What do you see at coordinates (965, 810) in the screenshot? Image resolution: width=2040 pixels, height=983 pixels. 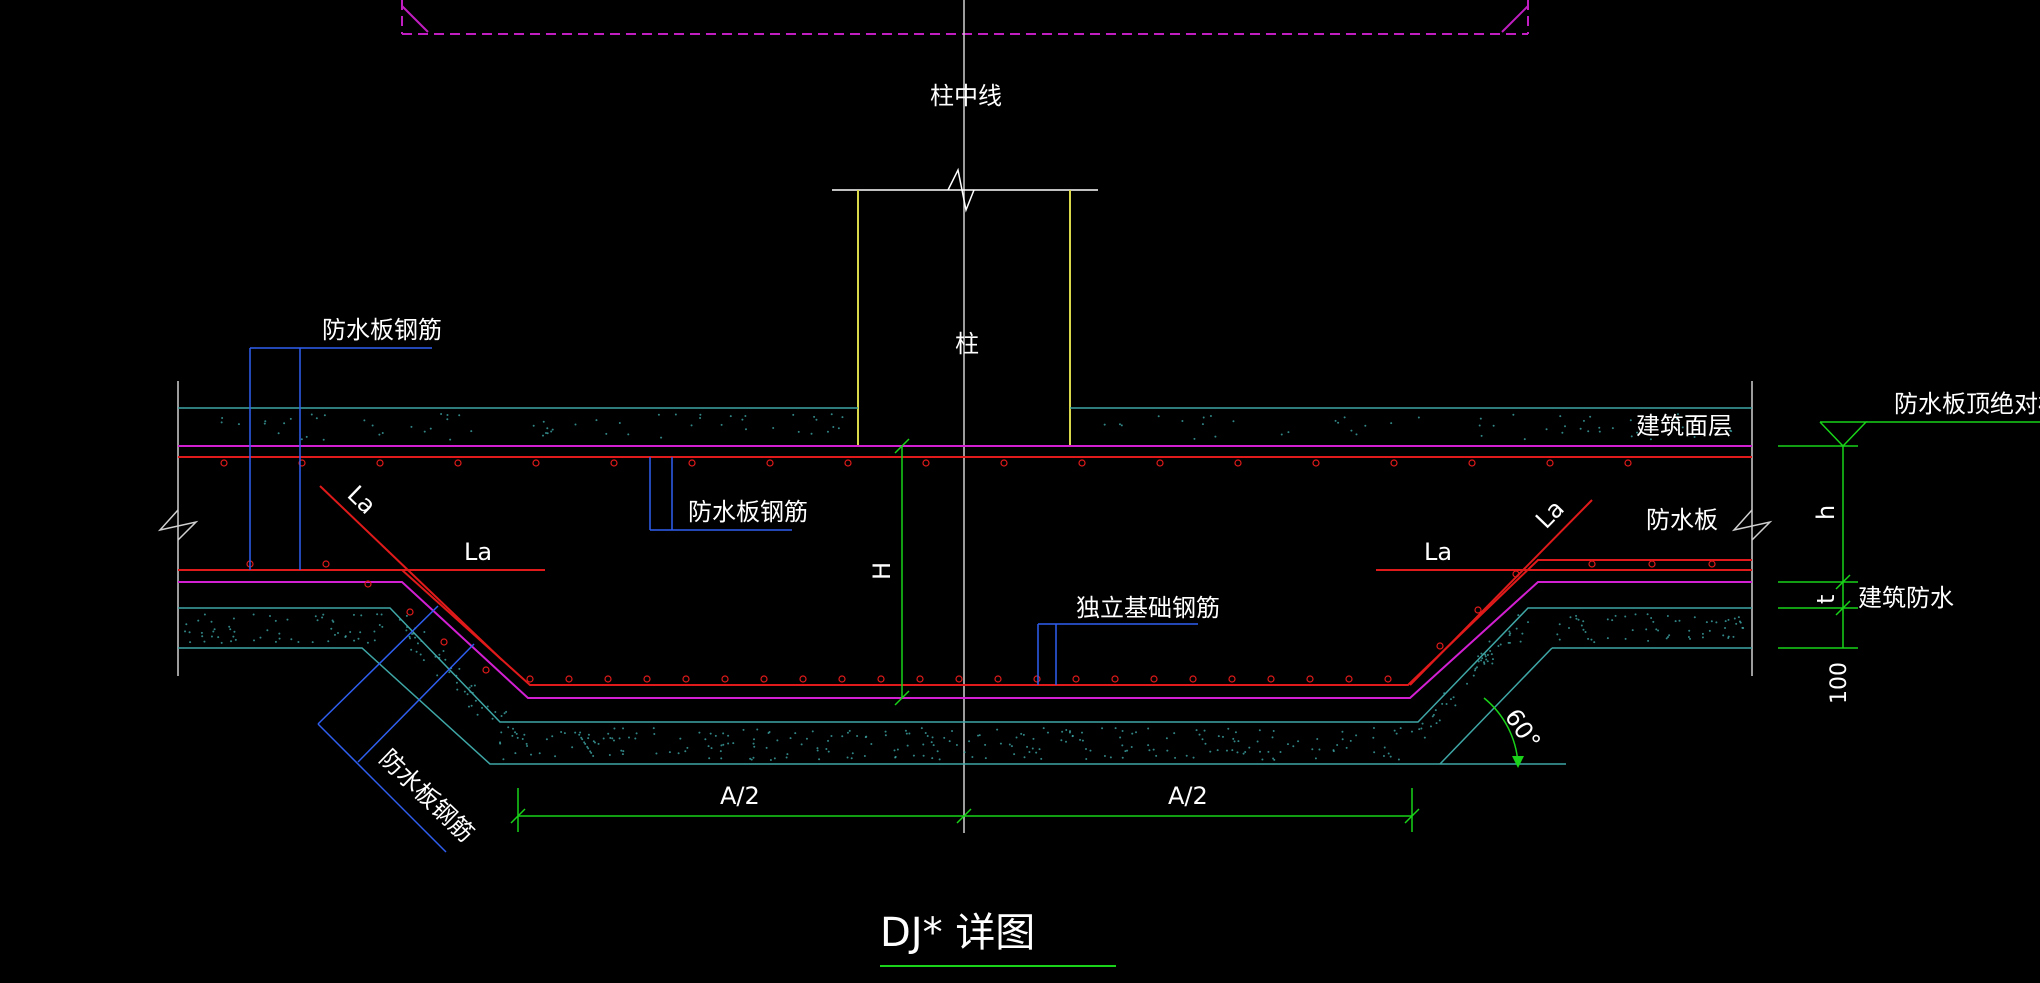 I see `dim-A-half` at bounding box center [965, 810].